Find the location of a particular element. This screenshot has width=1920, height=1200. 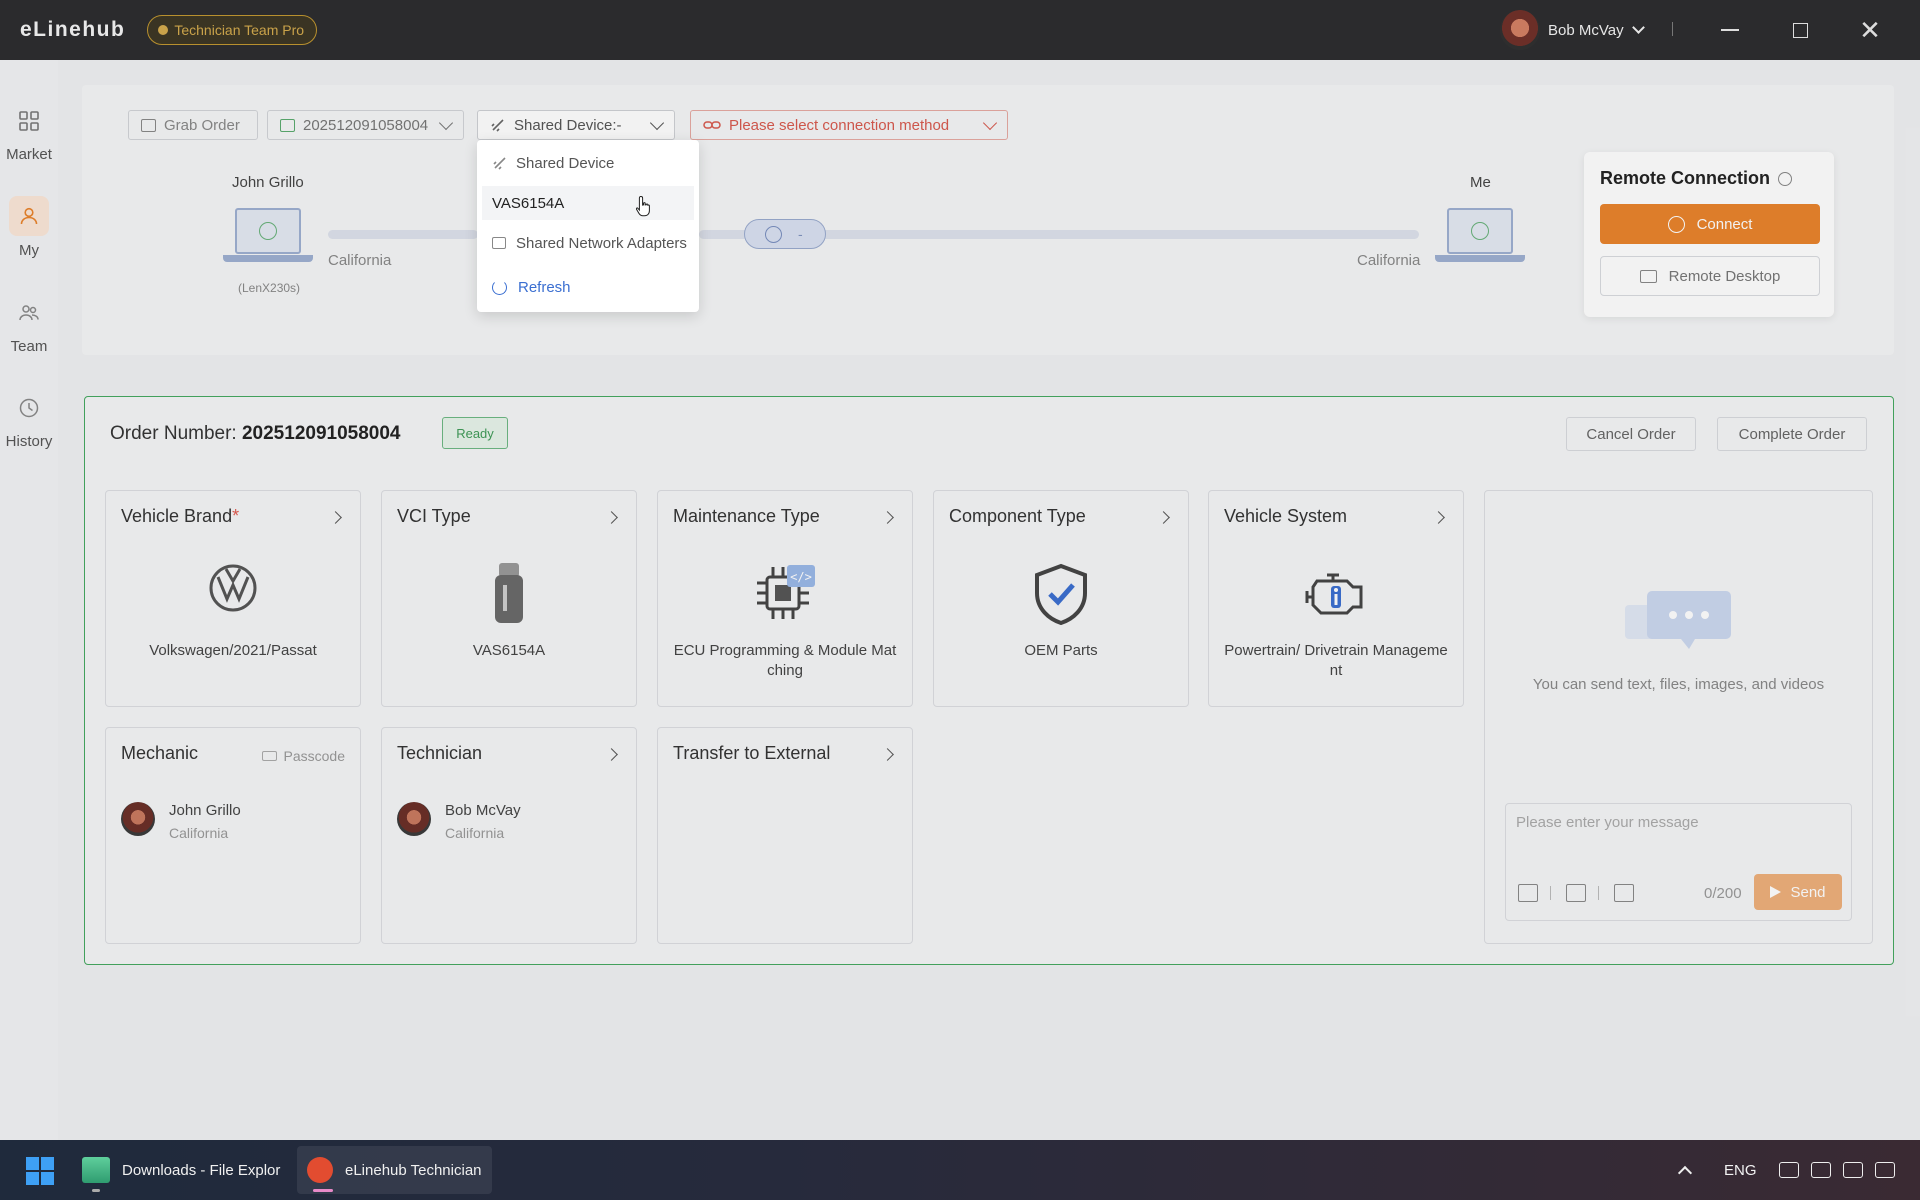

language-indicator: ENG is located at coordinates (1740, 1170).